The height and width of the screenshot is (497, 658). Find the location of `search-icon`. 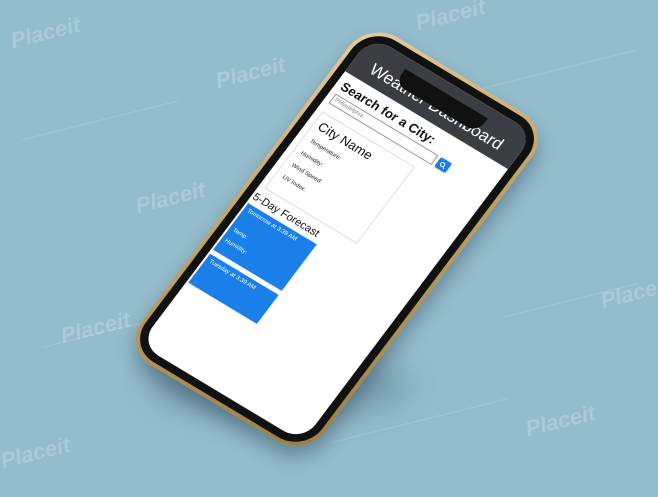

search-icon is located at coordinates (443, 165).